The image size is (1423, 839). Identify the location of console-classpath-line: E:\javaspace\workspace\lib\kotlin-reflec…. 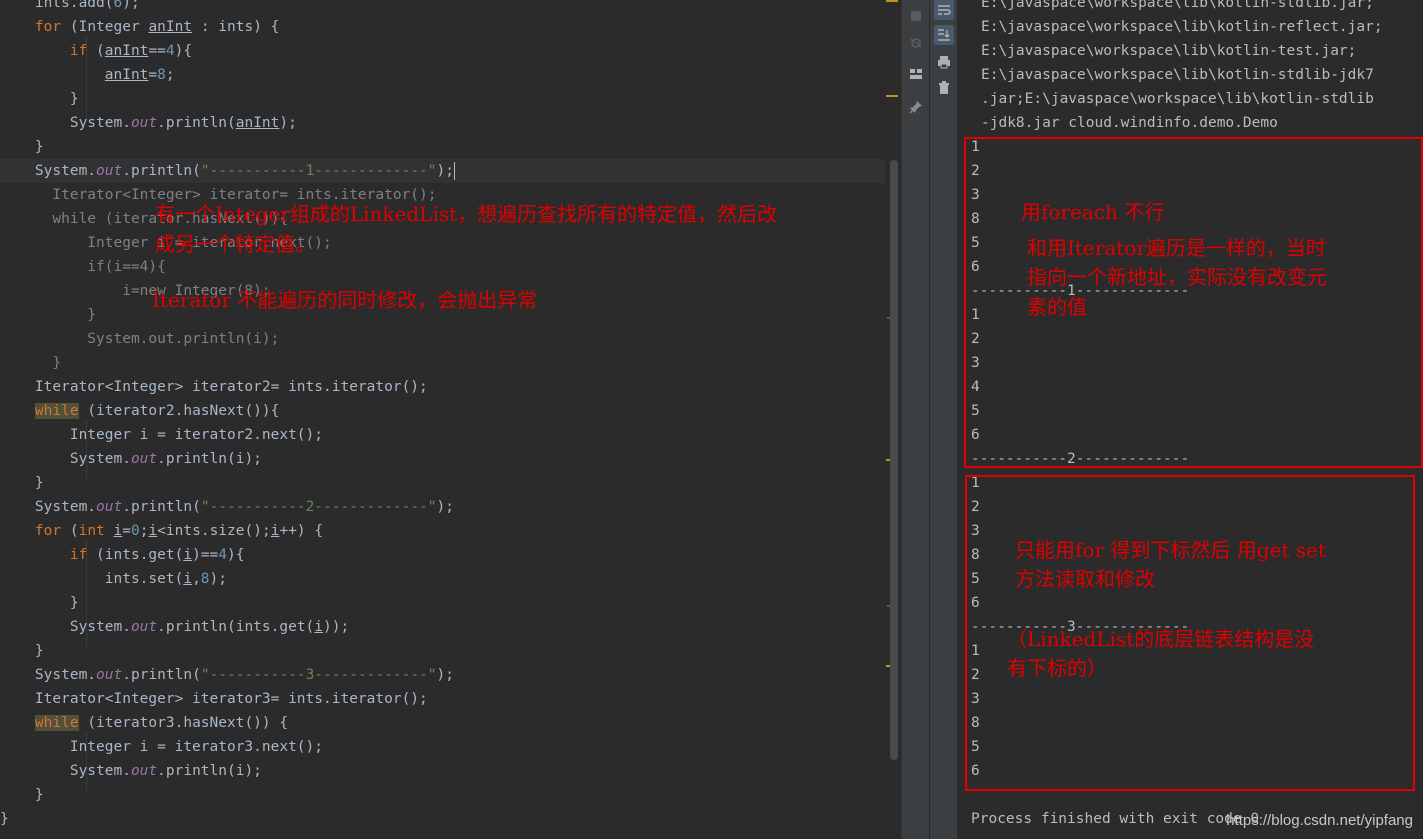
(1182, 27).